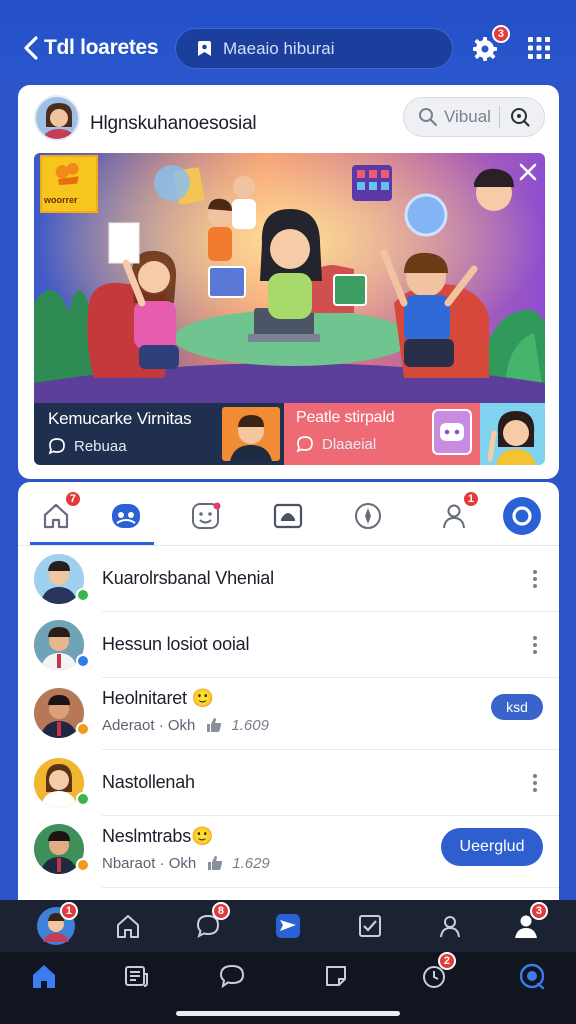 The image size is (576, 1024). Describe the element at coordinates (149, 863) in the screenshot. I see `contact-meta-text: Nbaraot · Okh` at that location.